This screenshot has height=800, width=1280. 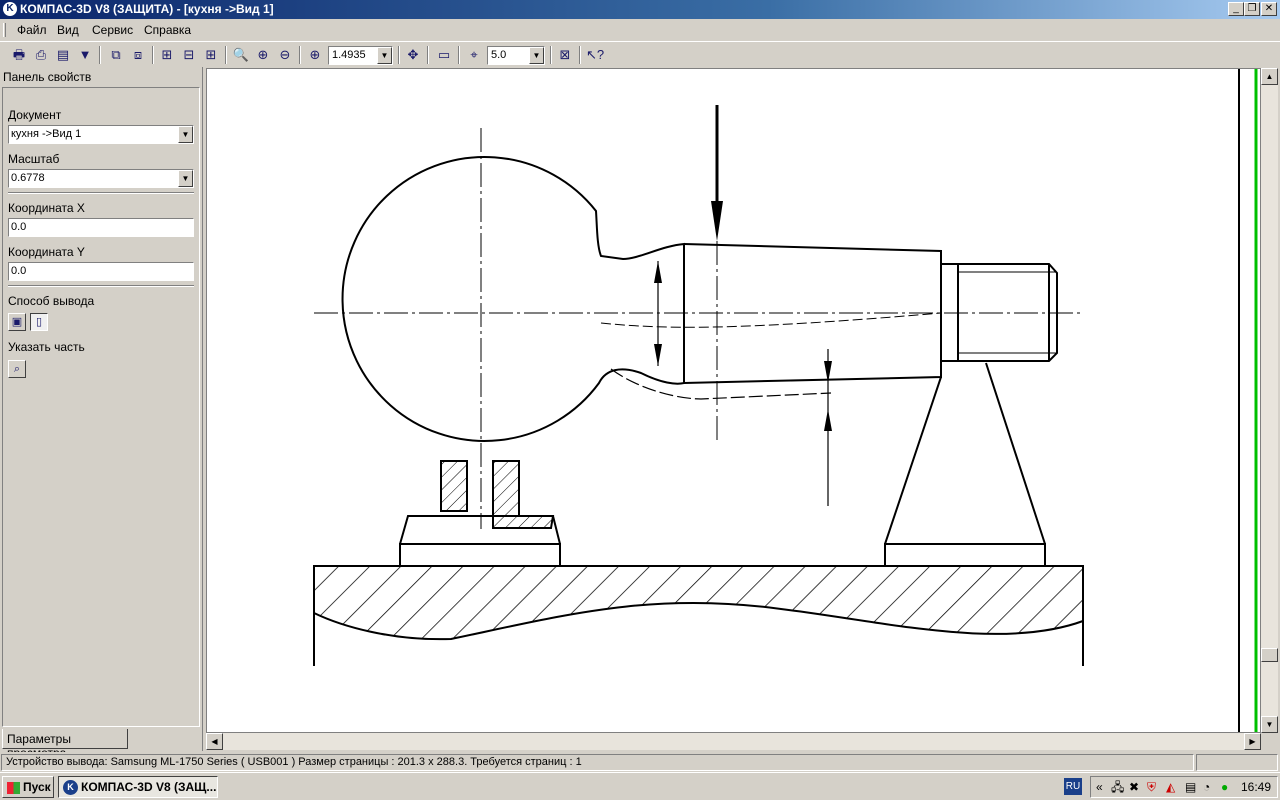 I want to click on tab-view-parameters: Параметры просмотра, so click(x=65, y=744).